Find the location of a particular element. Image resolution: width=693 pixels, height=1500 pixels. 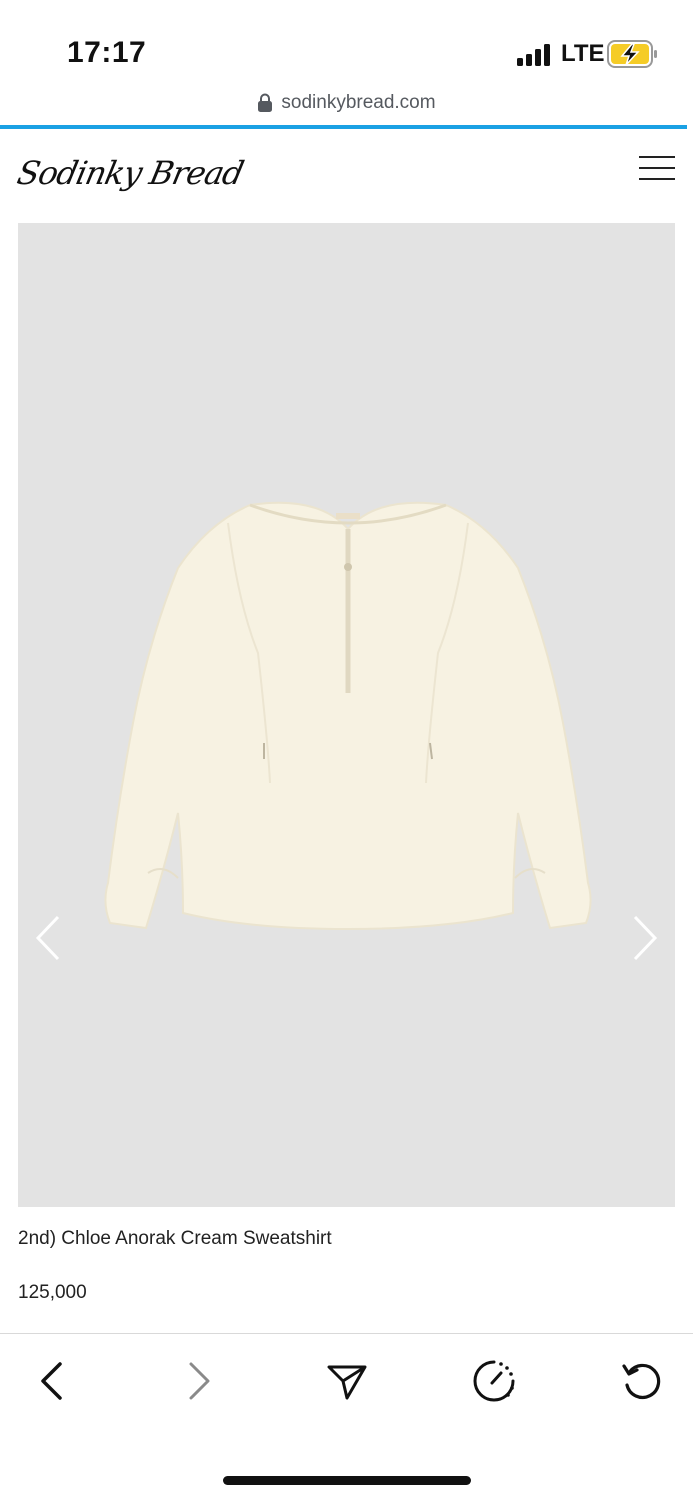

chevron-right-icon is located at coordinates (644, 938).